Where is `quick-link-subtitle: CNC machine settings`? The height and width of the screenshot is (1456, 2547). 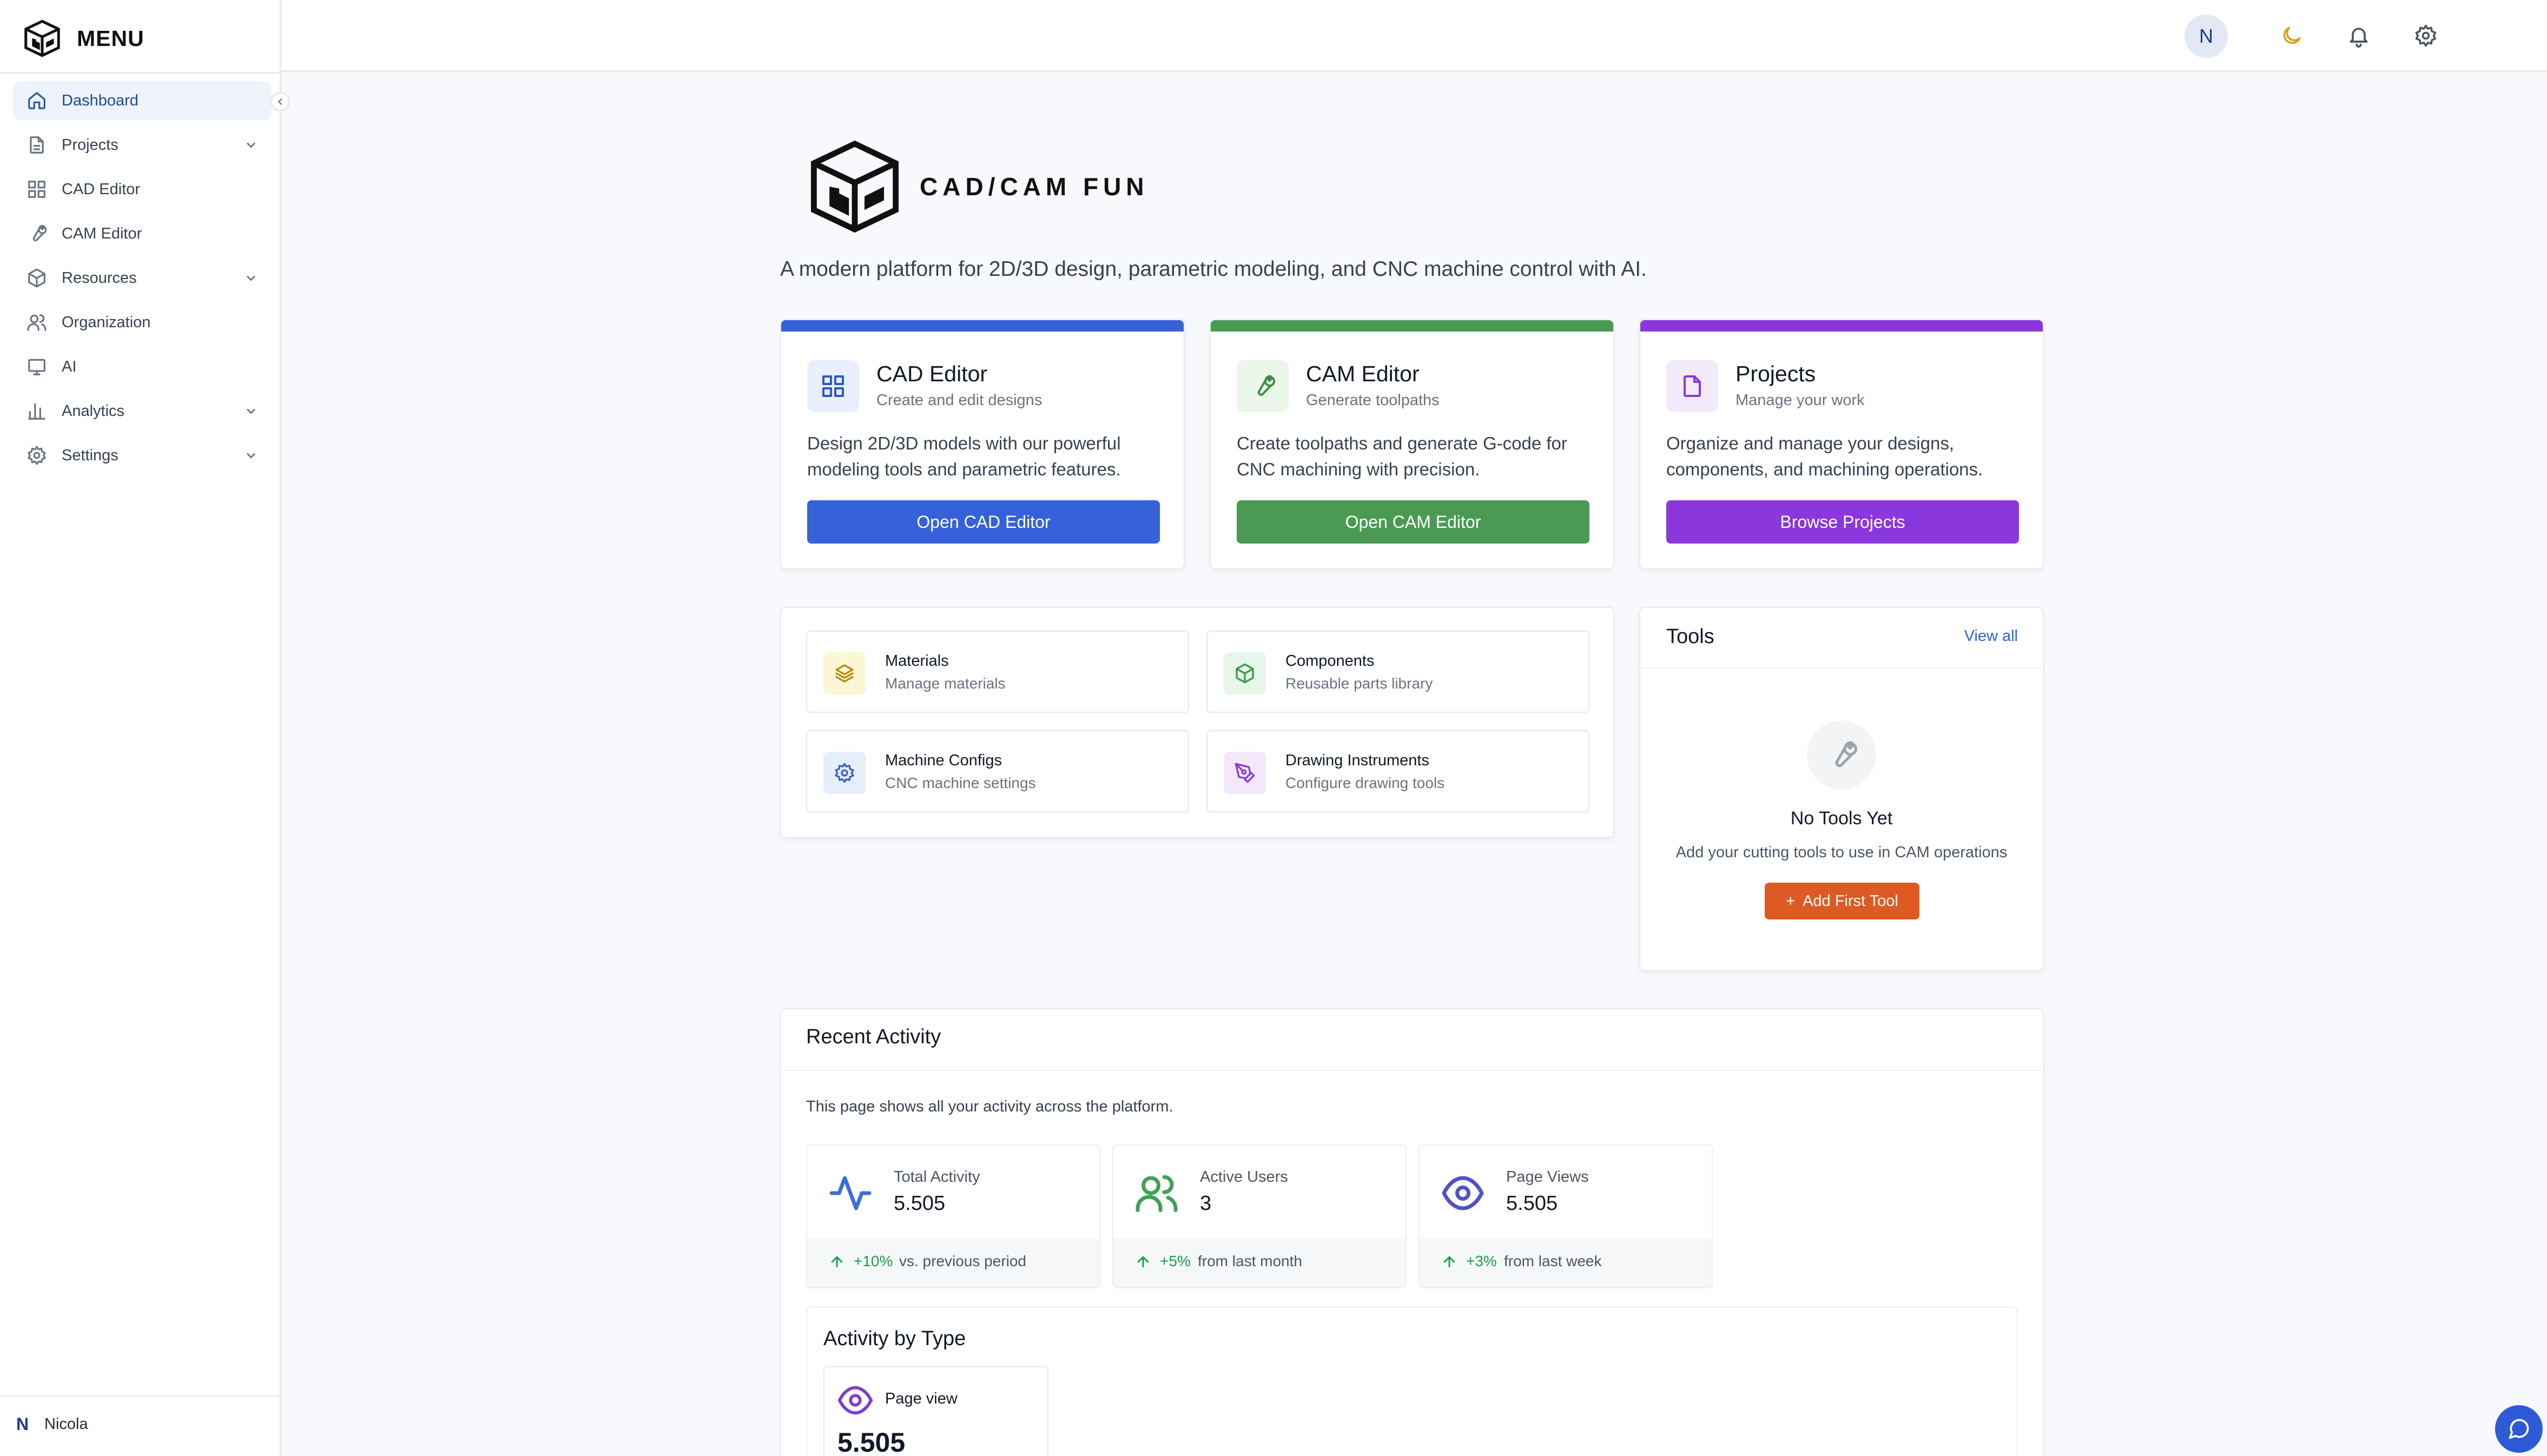 quick-link-subtitle: CNC machine settings is located at coordinates (960, 783).